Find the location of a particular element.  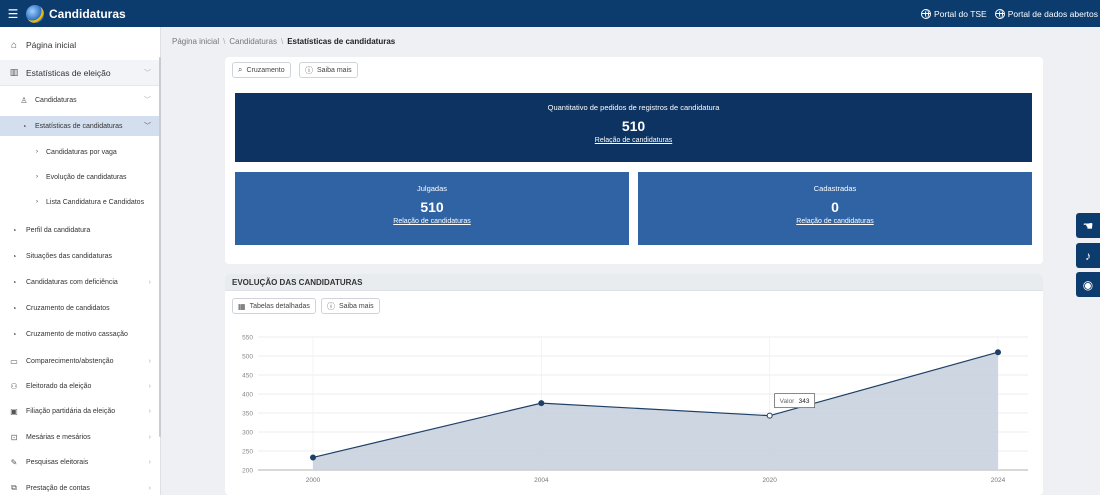

chart-area is located at coordinates (655, 411).